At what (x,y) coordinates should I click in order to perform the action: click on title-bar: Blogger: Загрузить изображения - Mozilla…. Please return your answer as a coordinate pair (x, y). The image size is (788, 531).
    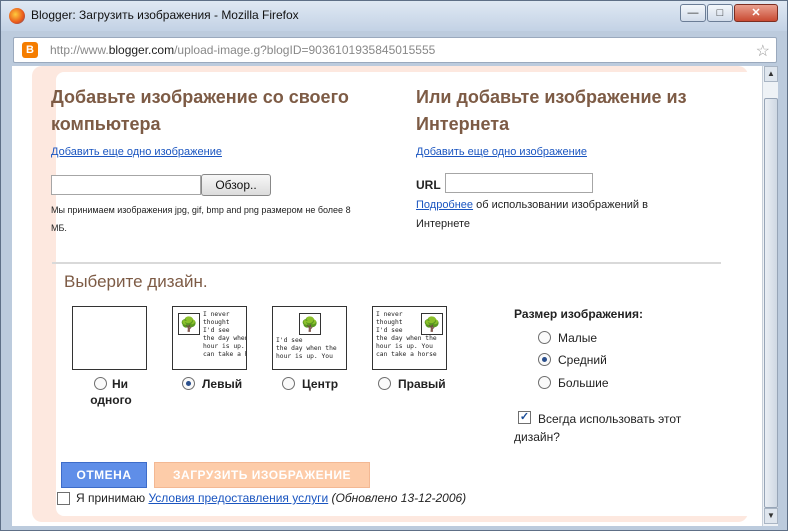
    Looking at the image, I should click on (394, 16).